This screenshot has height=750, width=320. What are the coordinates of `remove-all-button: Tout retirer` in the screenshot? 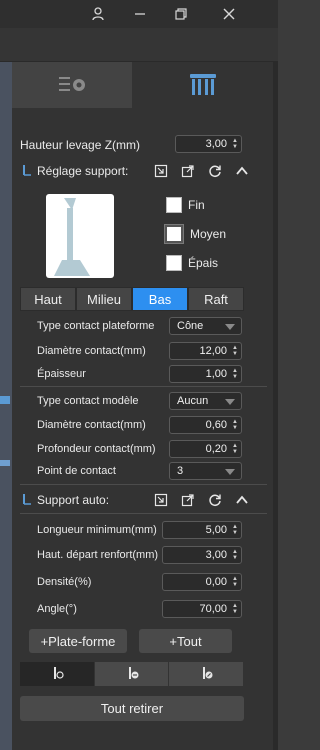 It's located at (132, 708).